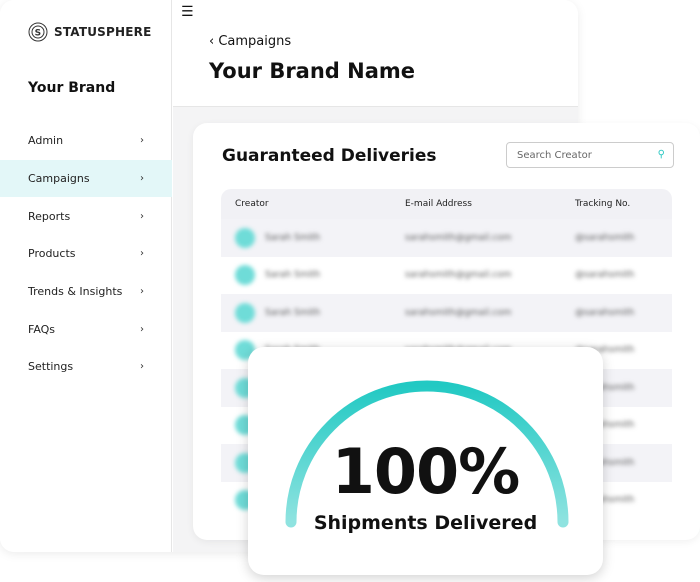 The image size is (700, 582). I want to click on brand-name: Your Brand, so click(72, 88).